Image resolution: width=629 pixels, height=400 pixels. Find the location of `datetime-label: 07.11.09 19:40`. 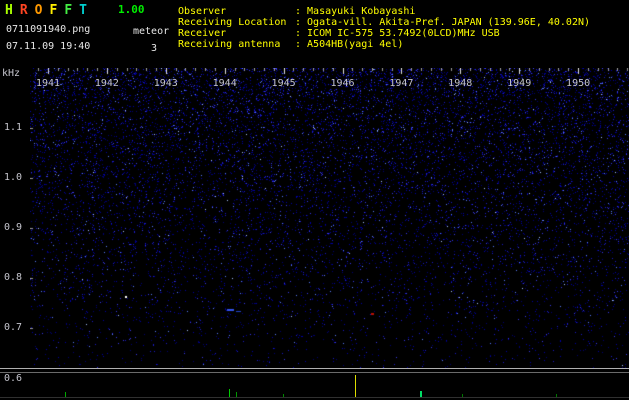

datetime-label: 07.11.09 19:40 is located at coordinates (48, 46).